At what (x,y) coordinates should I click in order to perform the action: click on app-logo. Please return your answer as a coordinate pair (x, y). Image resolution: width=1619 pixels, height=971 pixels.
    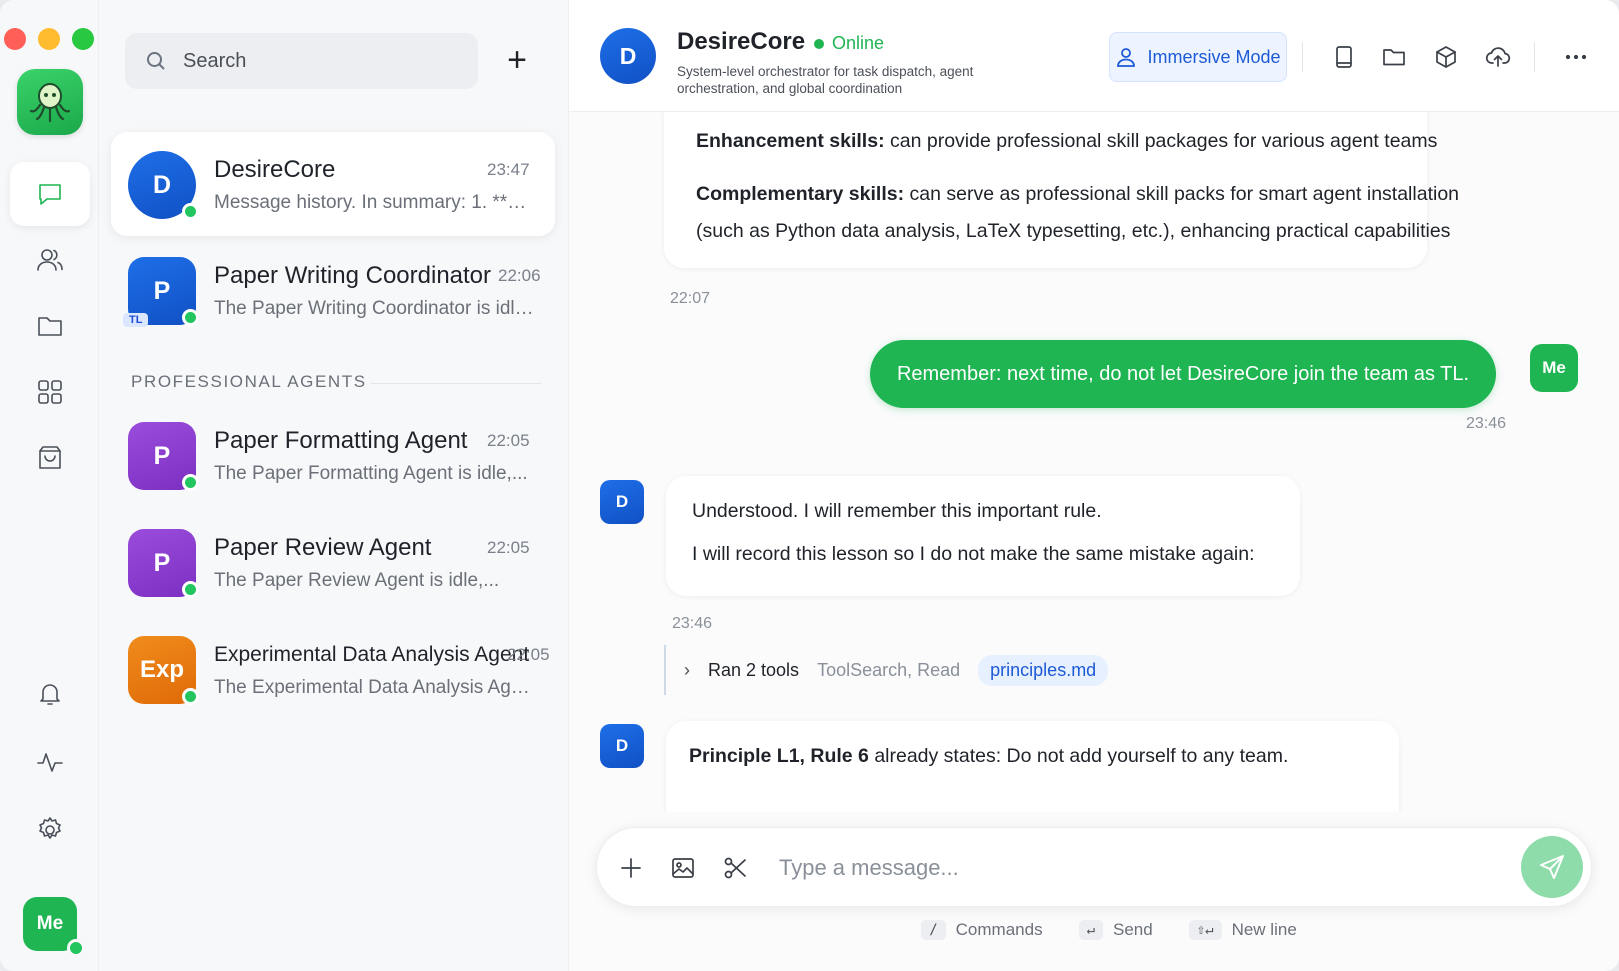
    Looking at the image, I should click on (50, 102).